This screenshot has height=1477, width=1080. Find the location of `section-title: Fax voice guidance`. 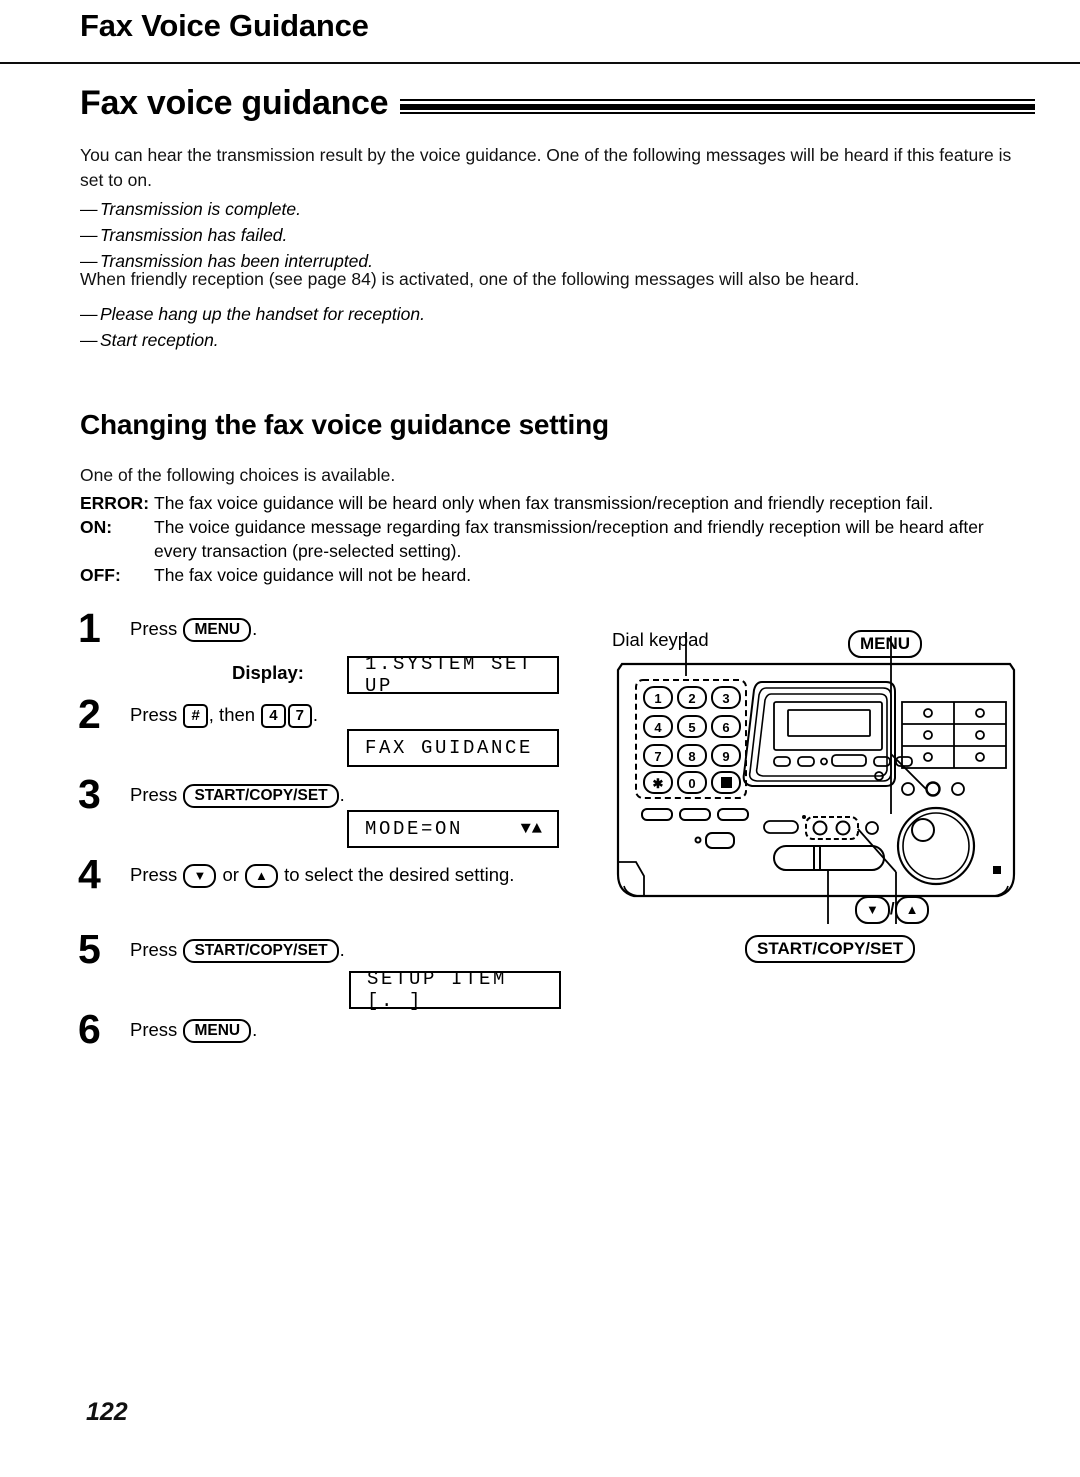

section-title: Fax voice guidance is located at coordinates (234, 103).